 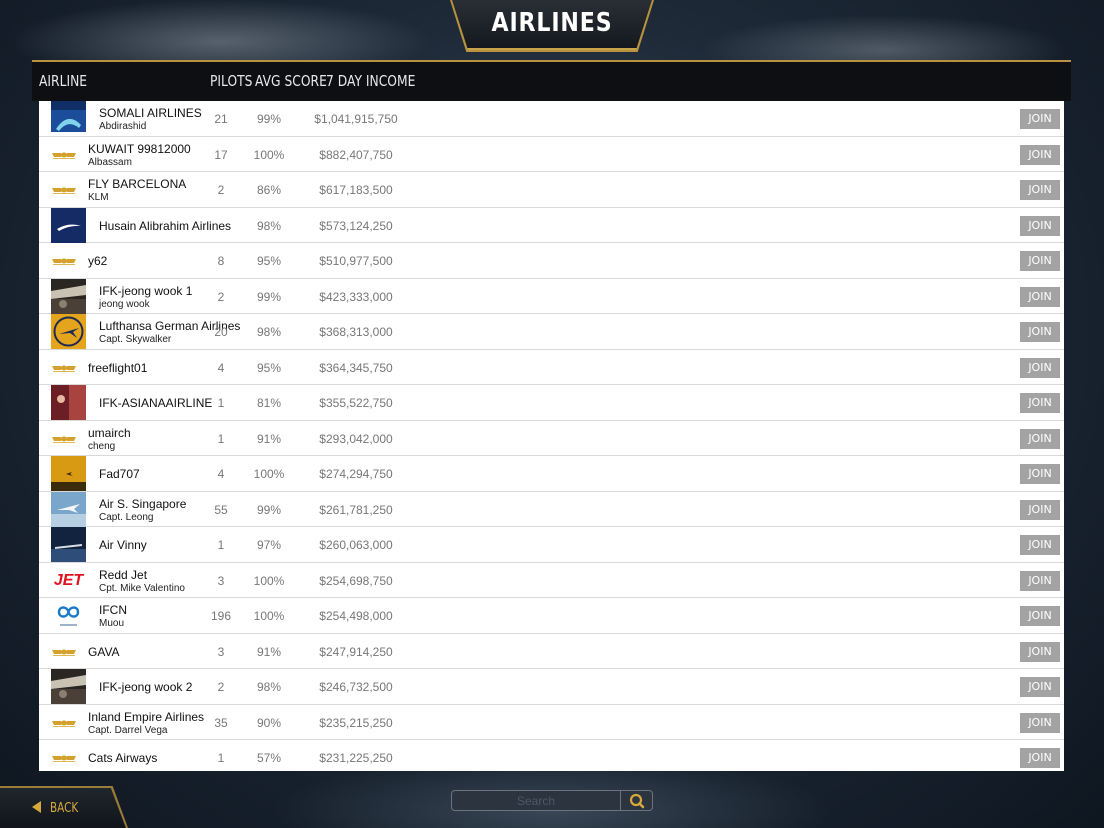 What do you see at coordinates (221, 509) in the screenshot?
I see `pilot-count: 55` at bounding box center [221, 509].